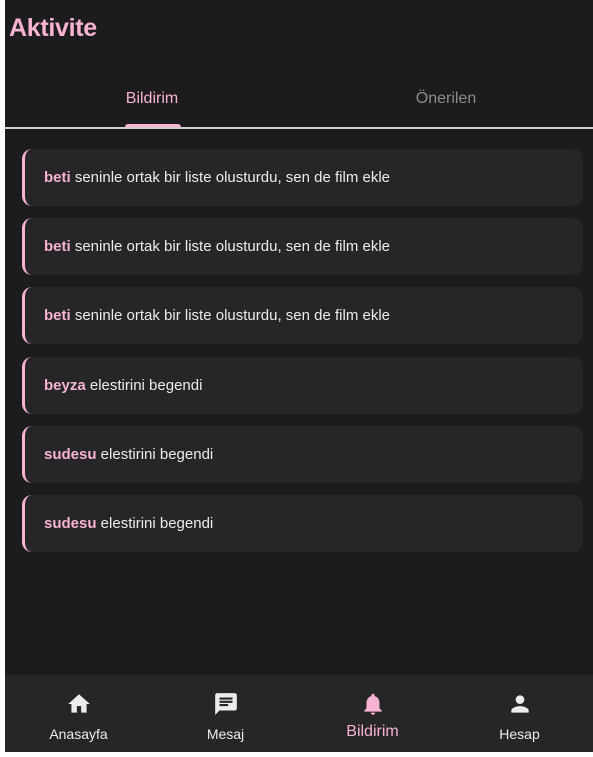 The width and height of the screenshot is (593, 757). Describe the element at coordinates (302, 385) in the screenshot. I see `notification-item: beyza elestirini begendi` at that location.